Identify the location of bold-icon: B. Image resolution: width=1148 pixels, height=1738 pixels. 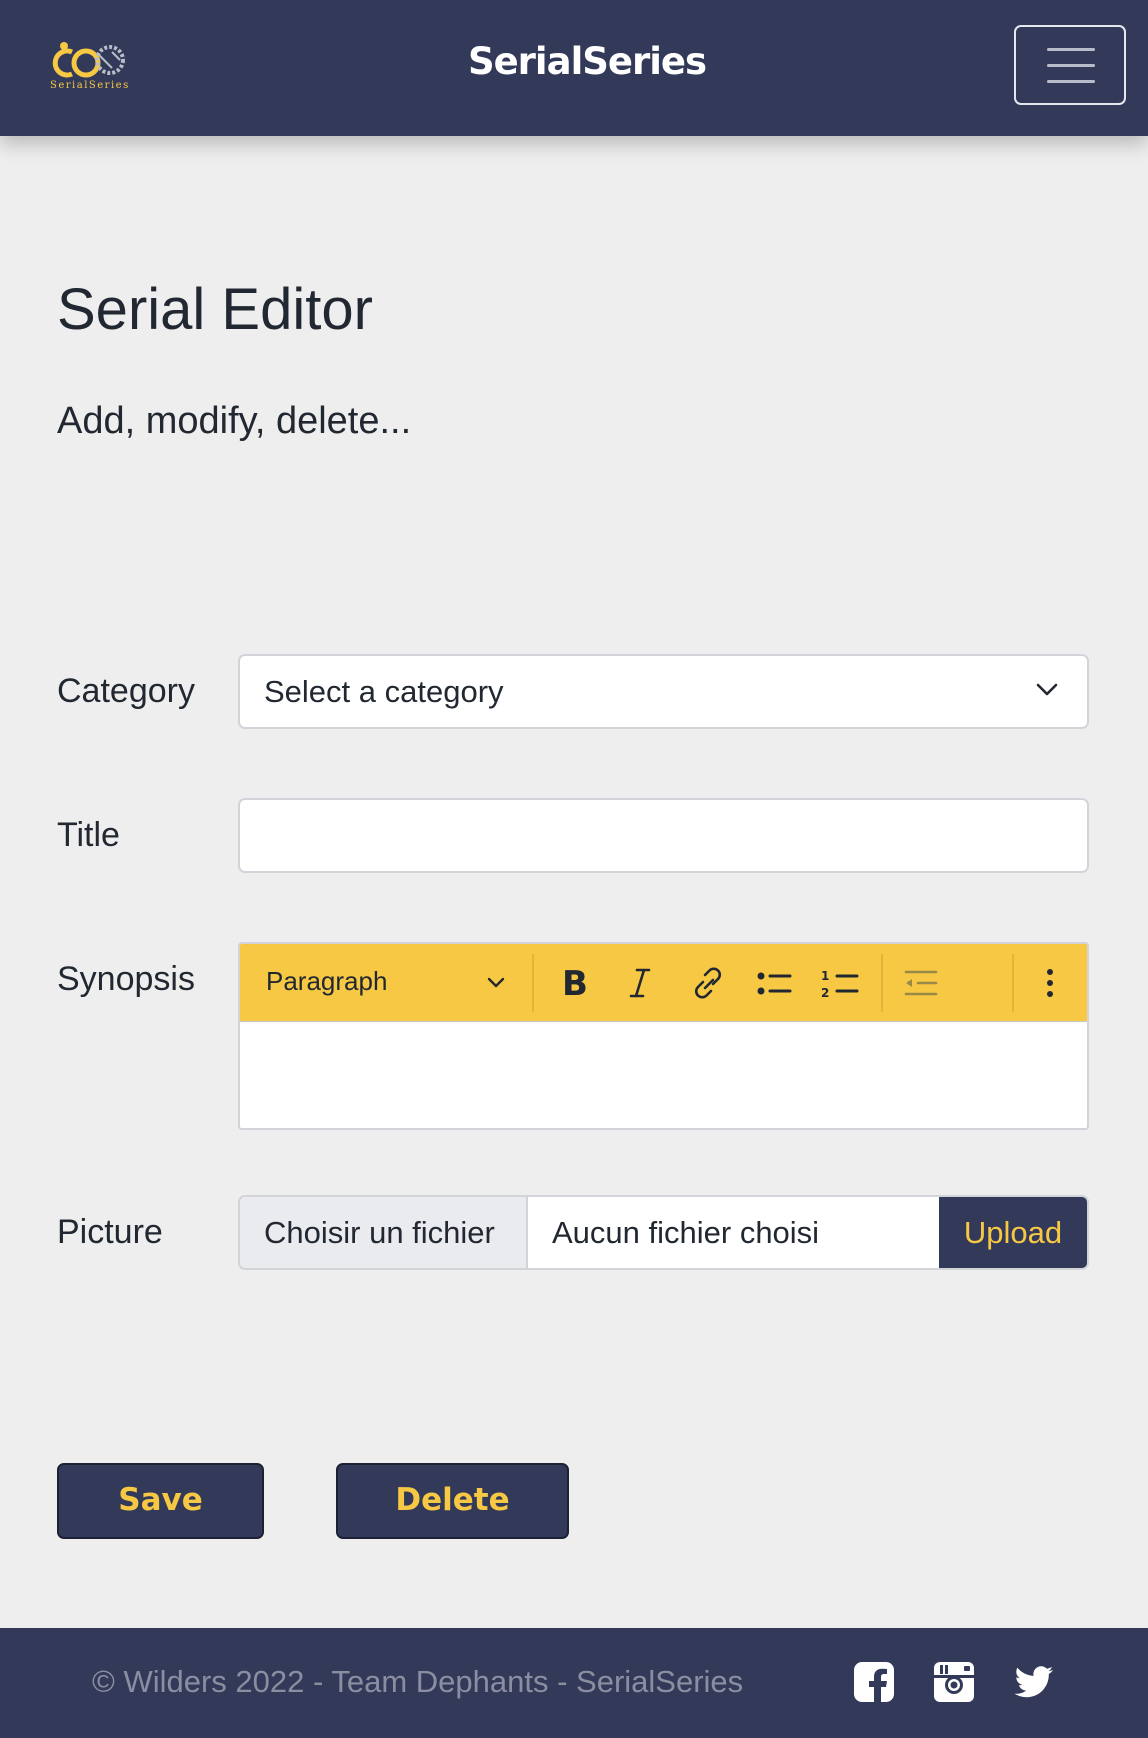
(573, 983).